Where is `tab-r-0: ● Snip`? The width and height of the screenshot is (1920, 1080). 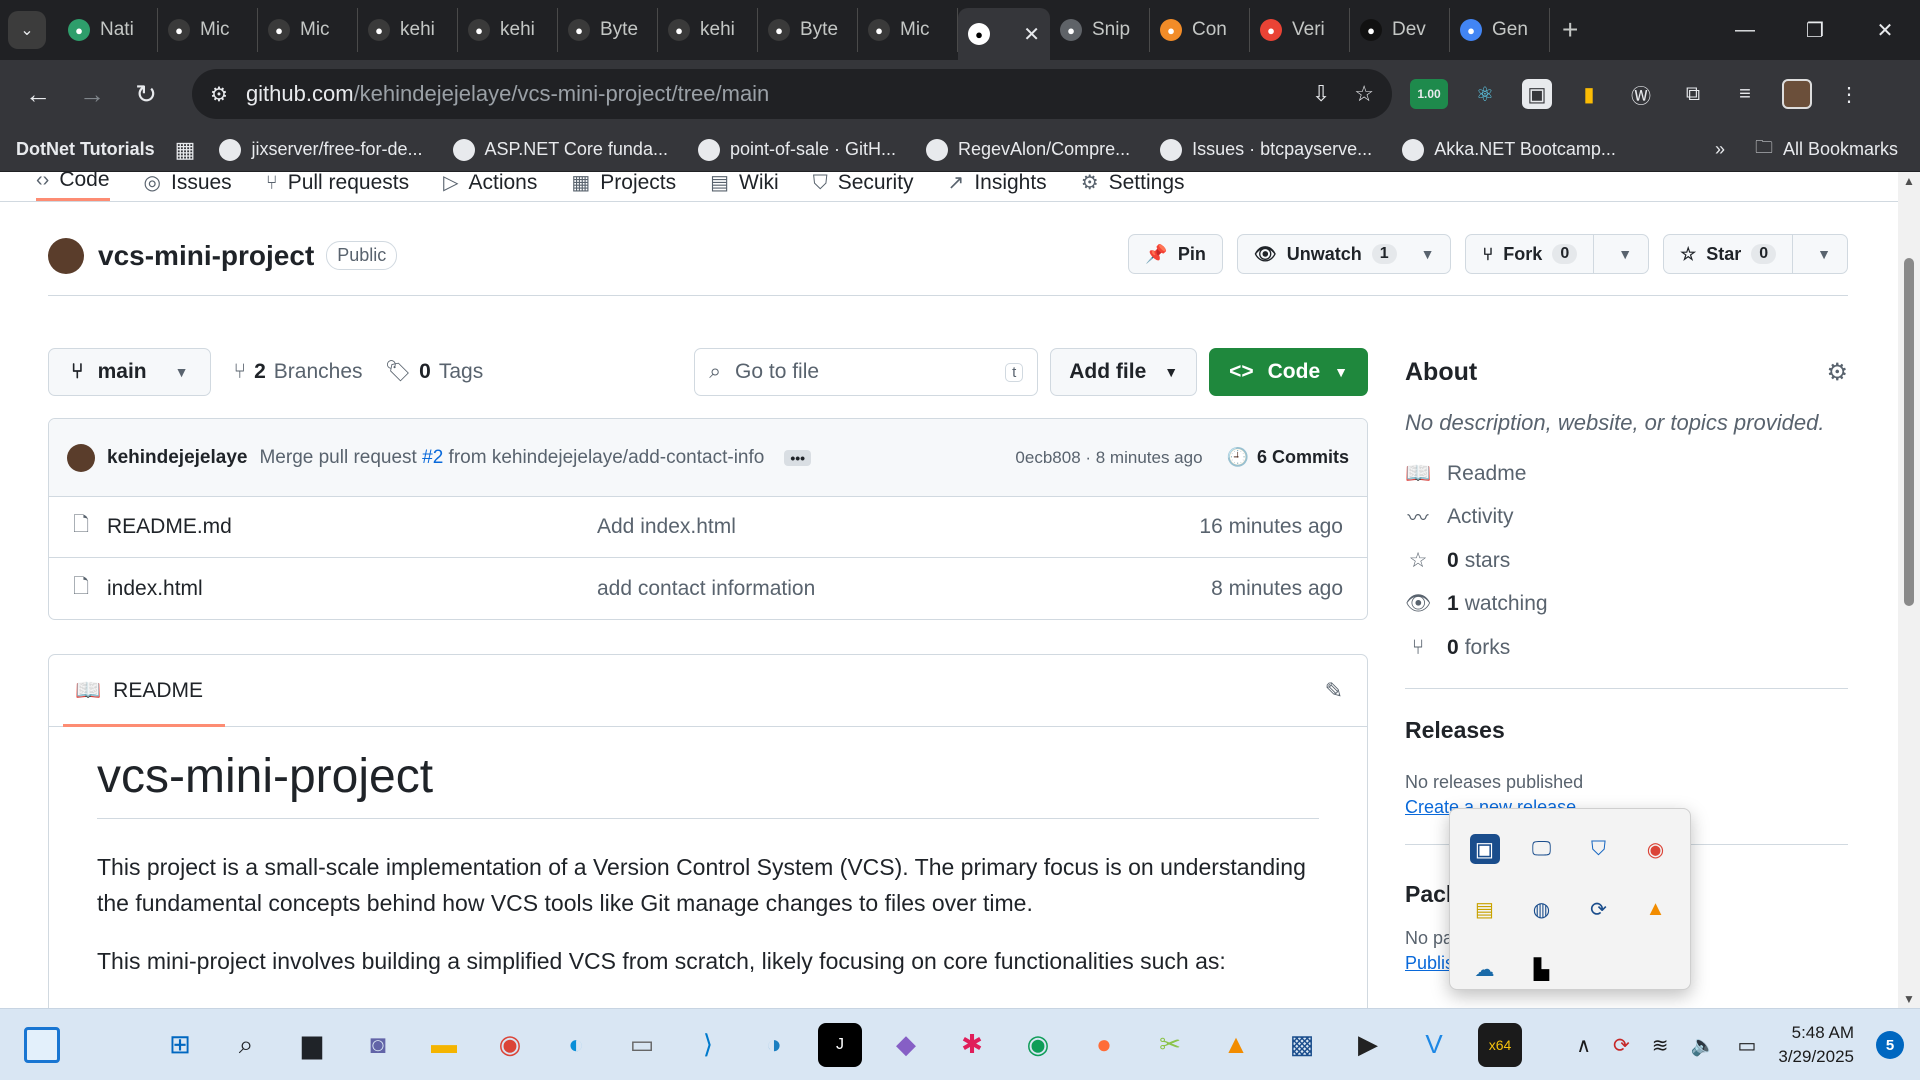
tab-r-0: ● Snip is located at coordinates (1100, 30).